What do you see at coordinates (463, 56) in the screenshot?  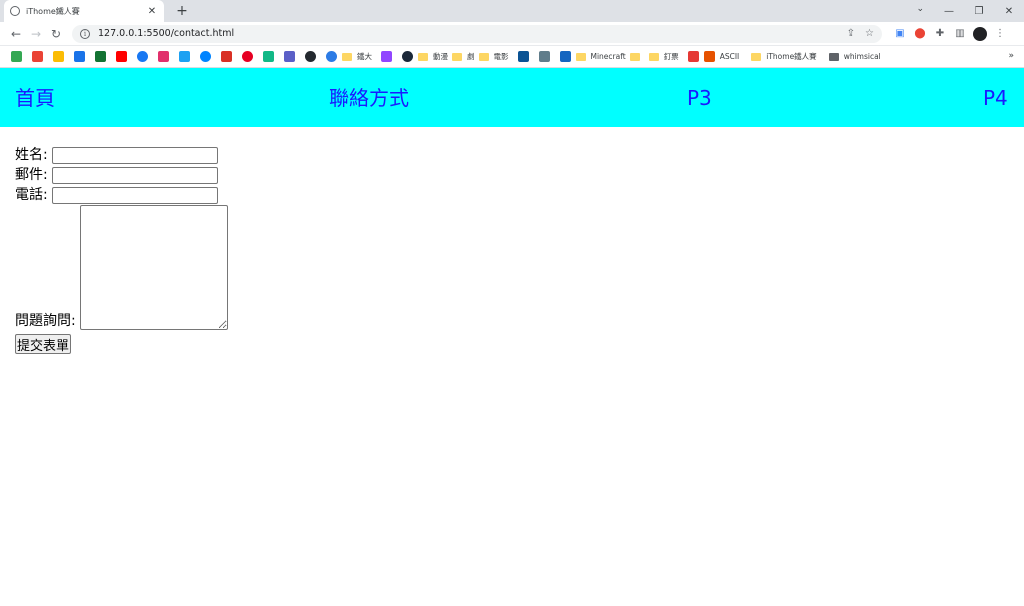 I see `bookmark-folder: 劇` at bounding box center [463, 56].